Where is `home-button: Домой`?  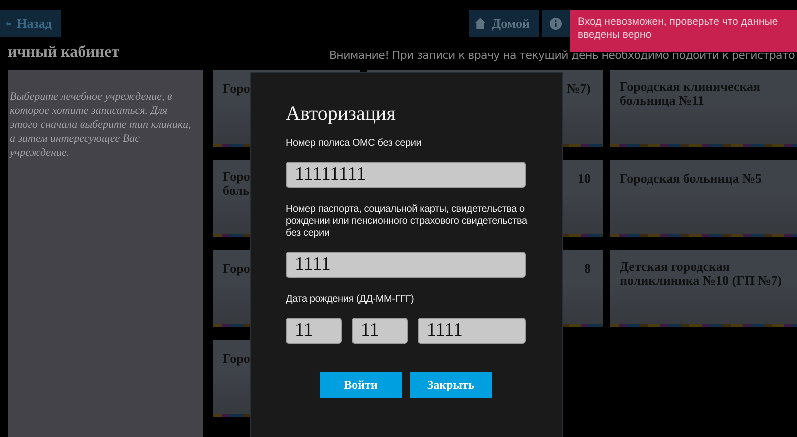
home-button: Домой is located at coordinates (504, 23).